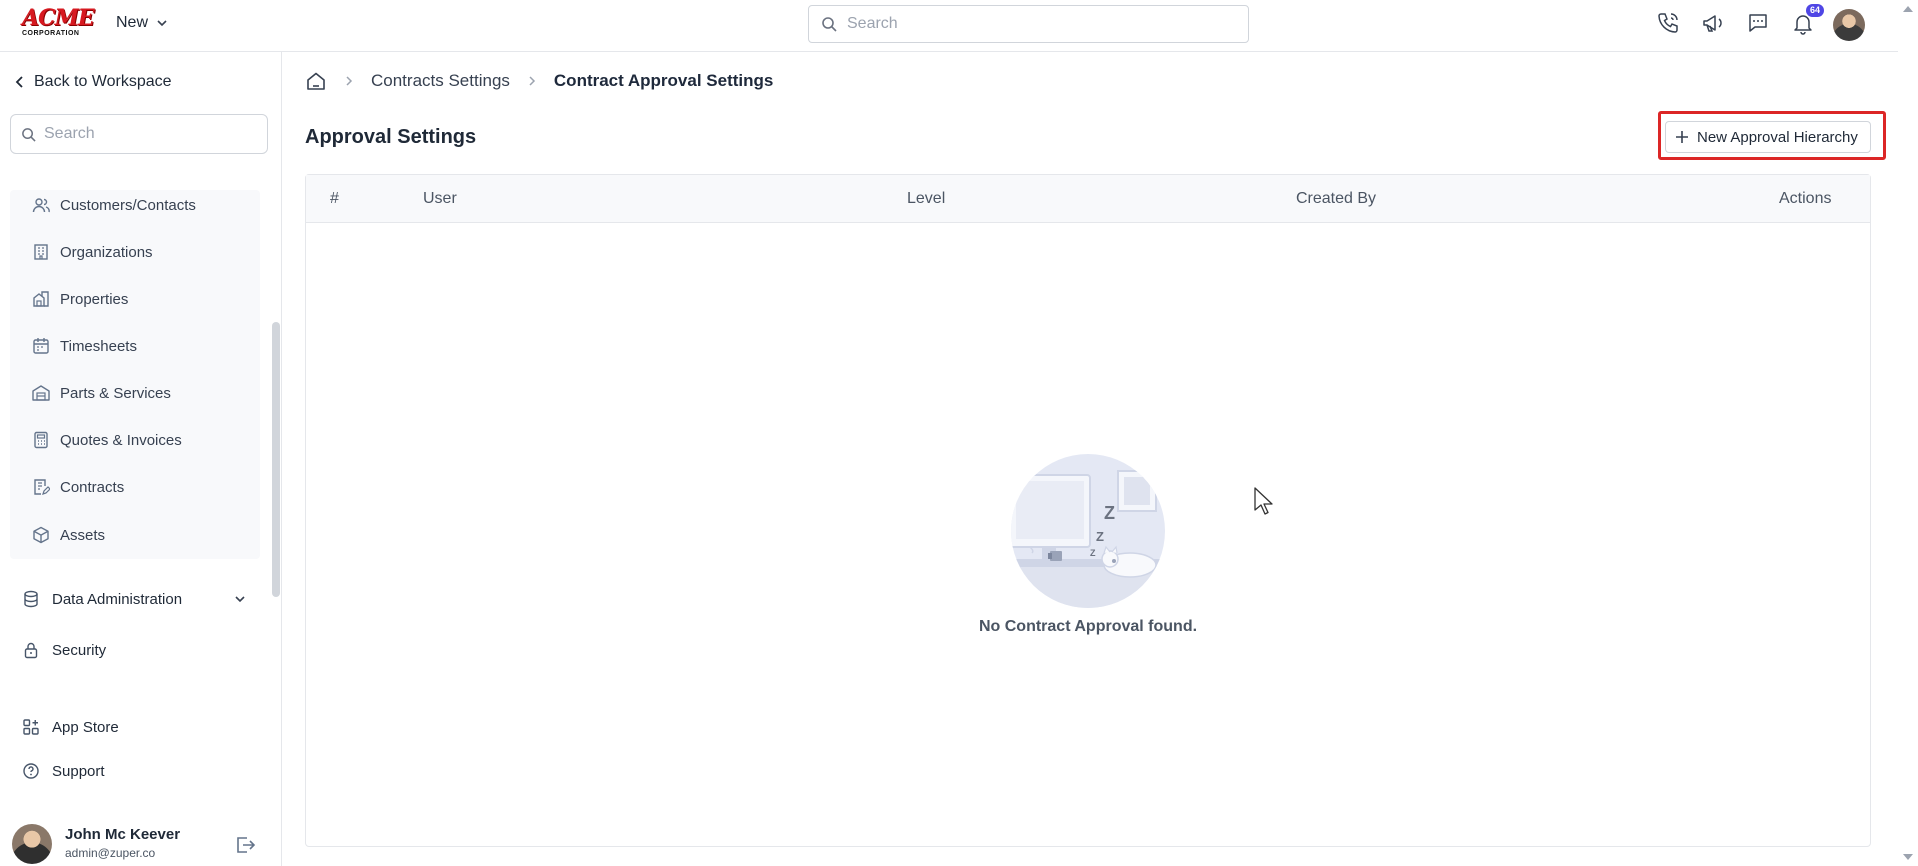 Image resolution: width=1918 pixels, height=866 pixels. What do you see at coordinates (149, 134) in the screenshot?
I see `sidebar-search-input` at bounding box center [149, 134].